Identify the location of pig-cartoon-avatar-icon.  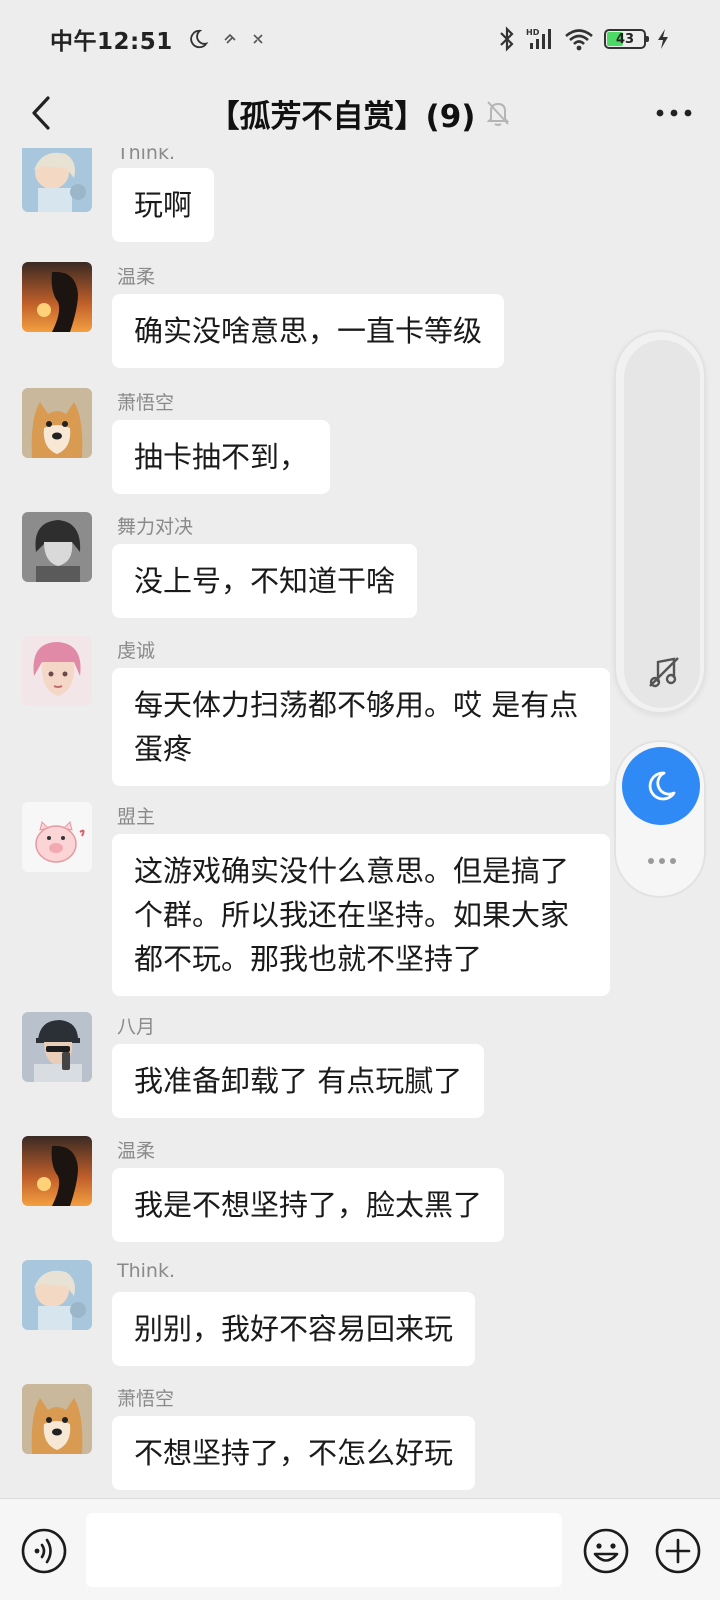
(57, 837).